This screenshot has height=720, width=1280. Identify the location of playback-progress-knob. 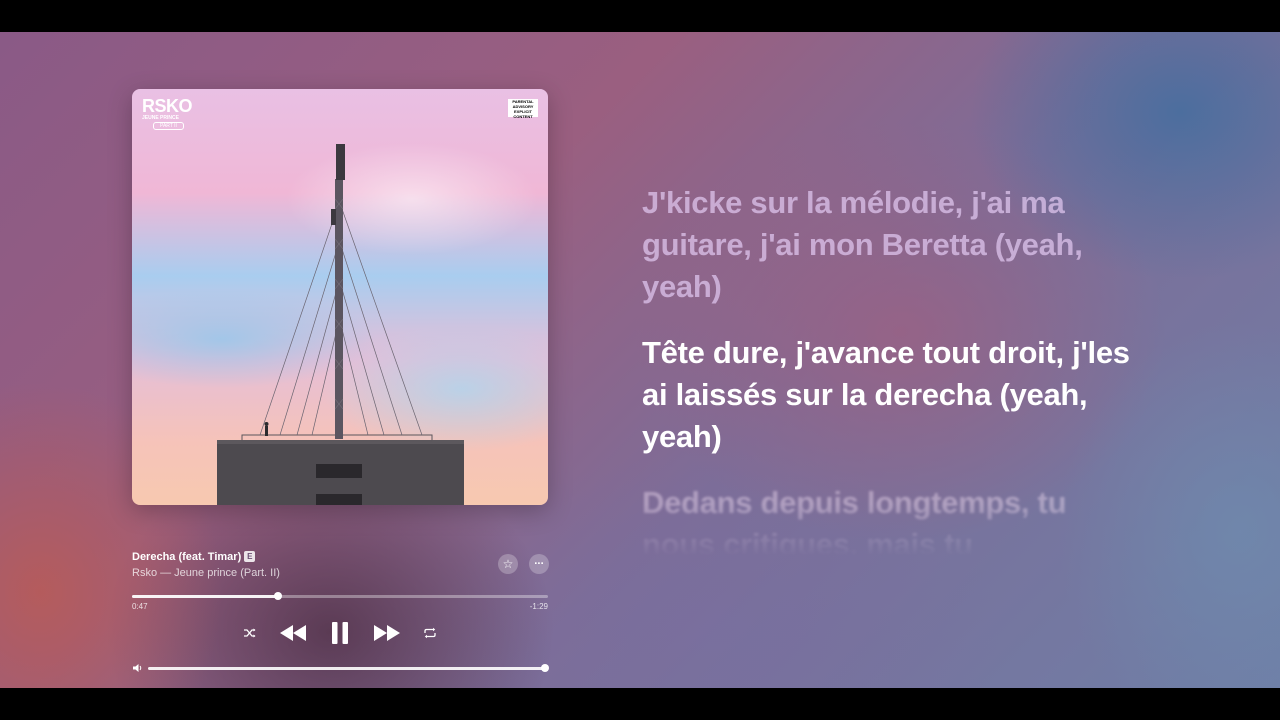
(277, 596).